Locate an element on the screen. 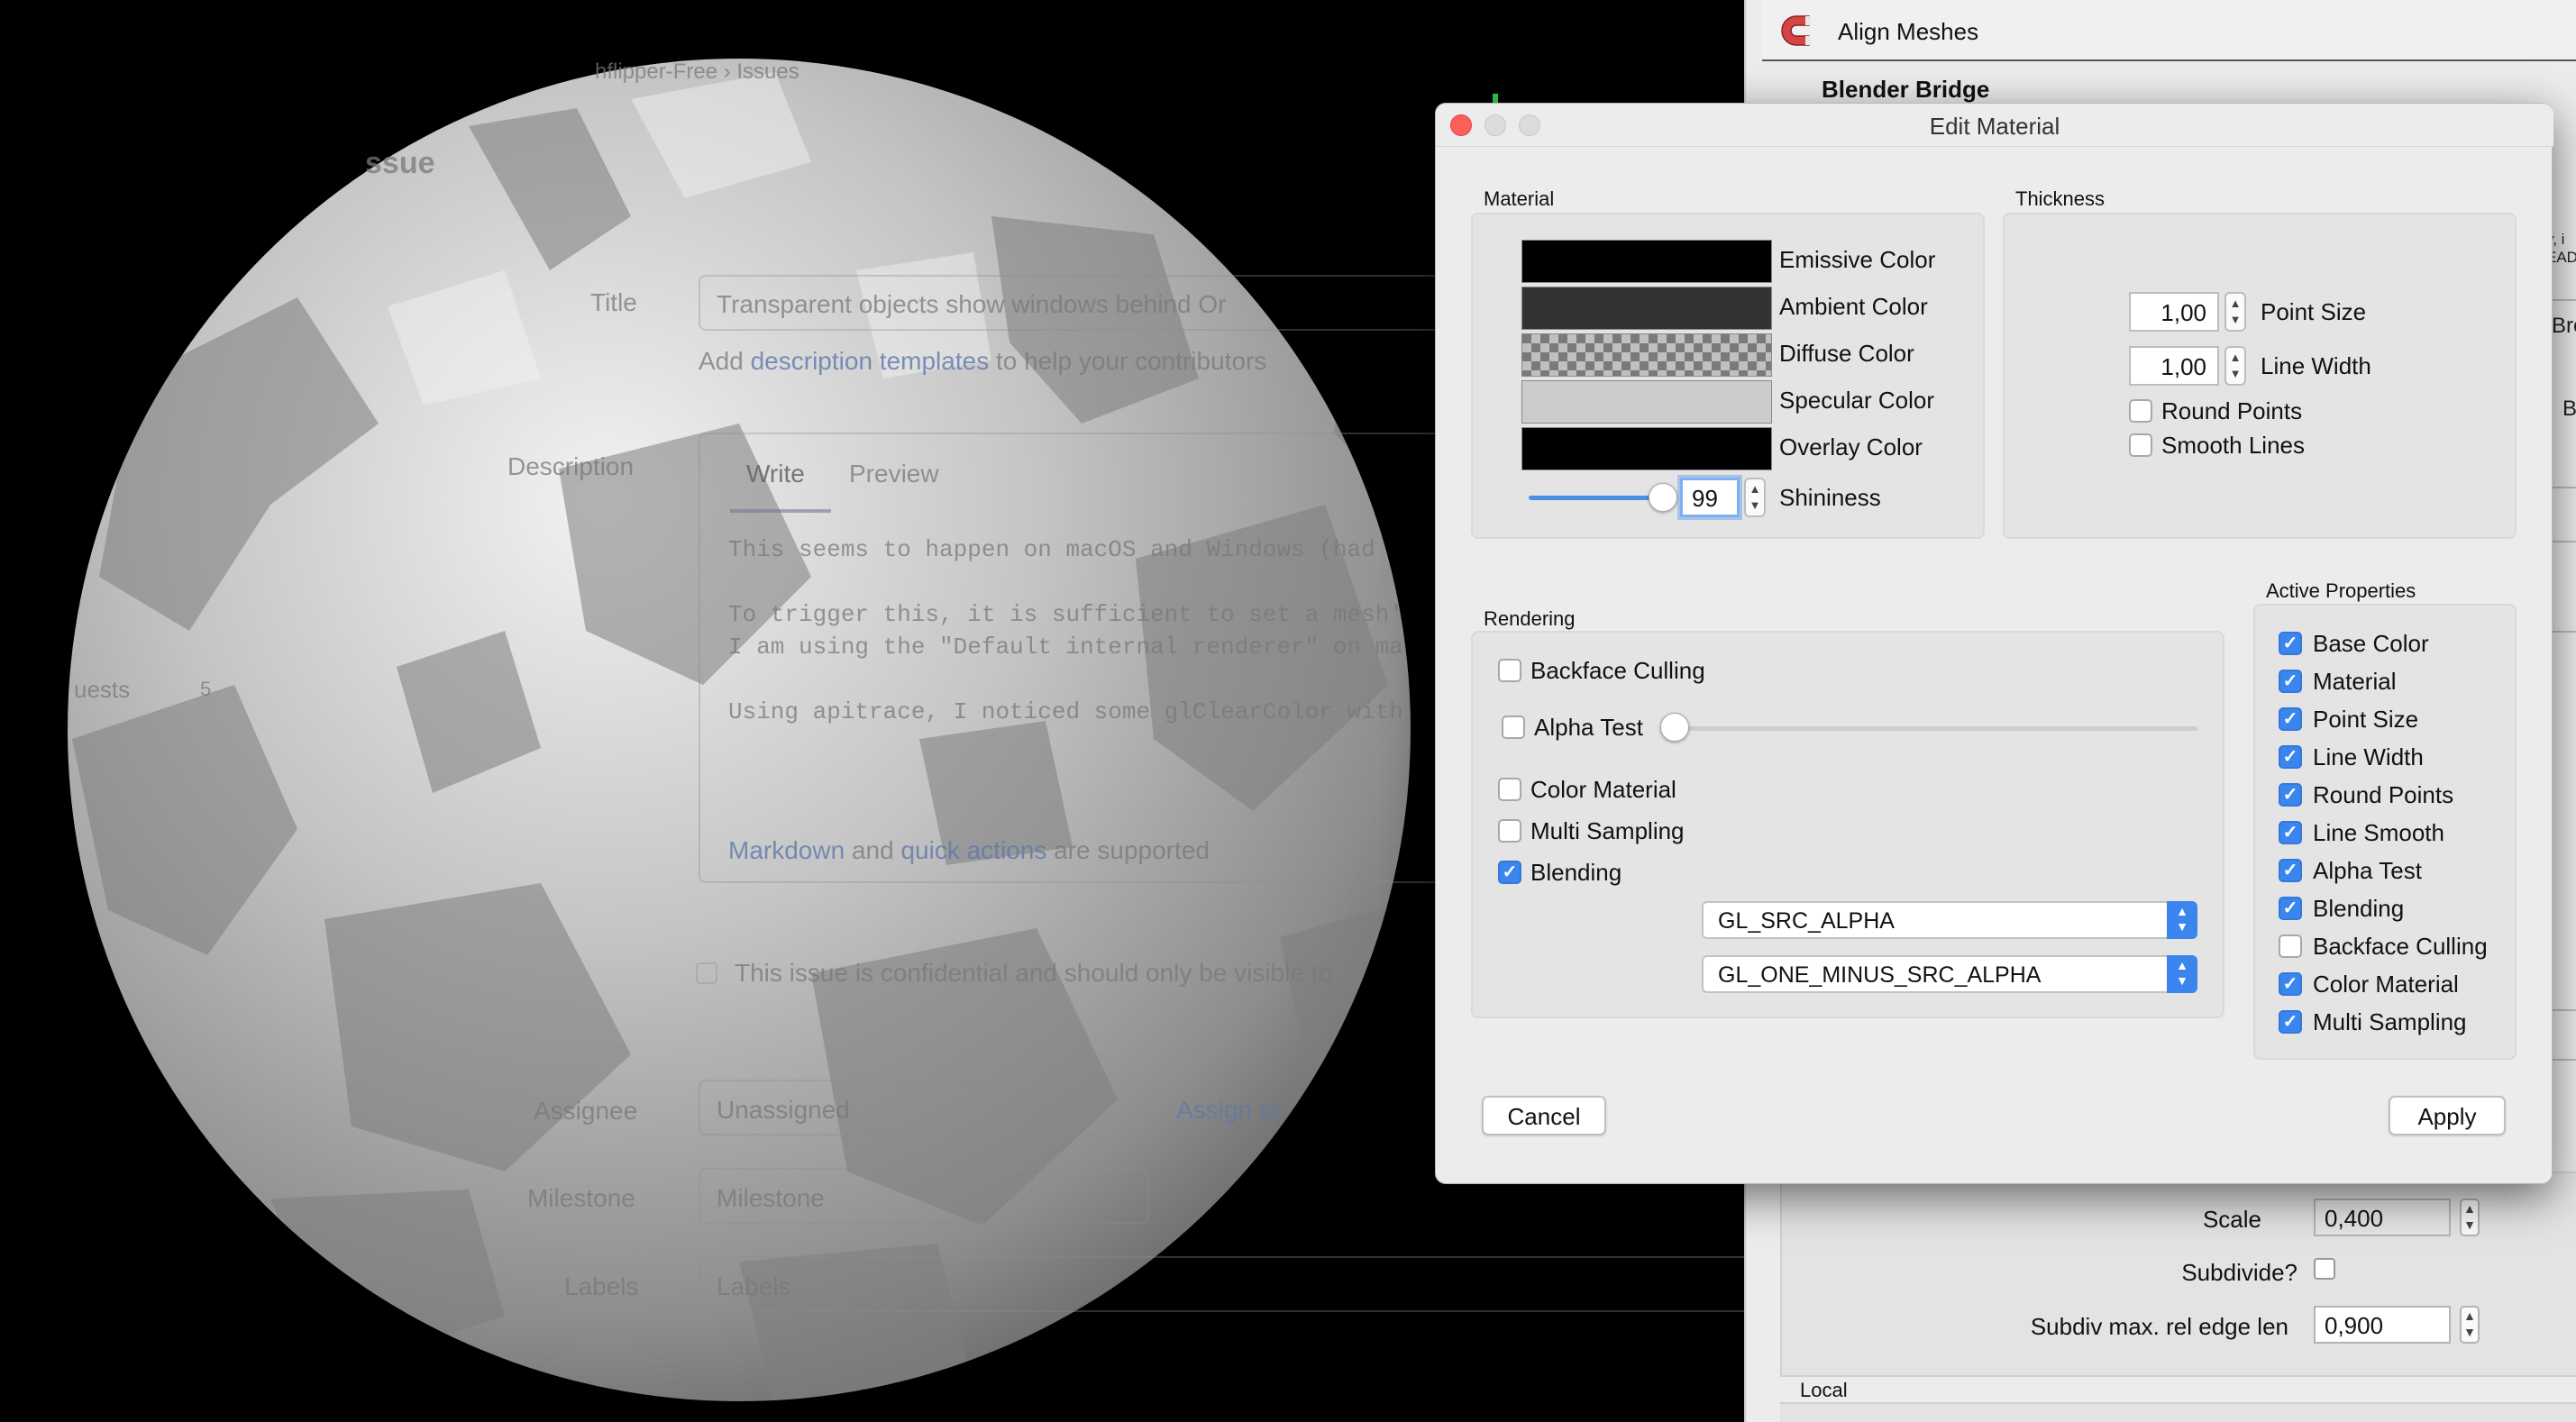  thickness-group is located at coordinates (2260, 376).